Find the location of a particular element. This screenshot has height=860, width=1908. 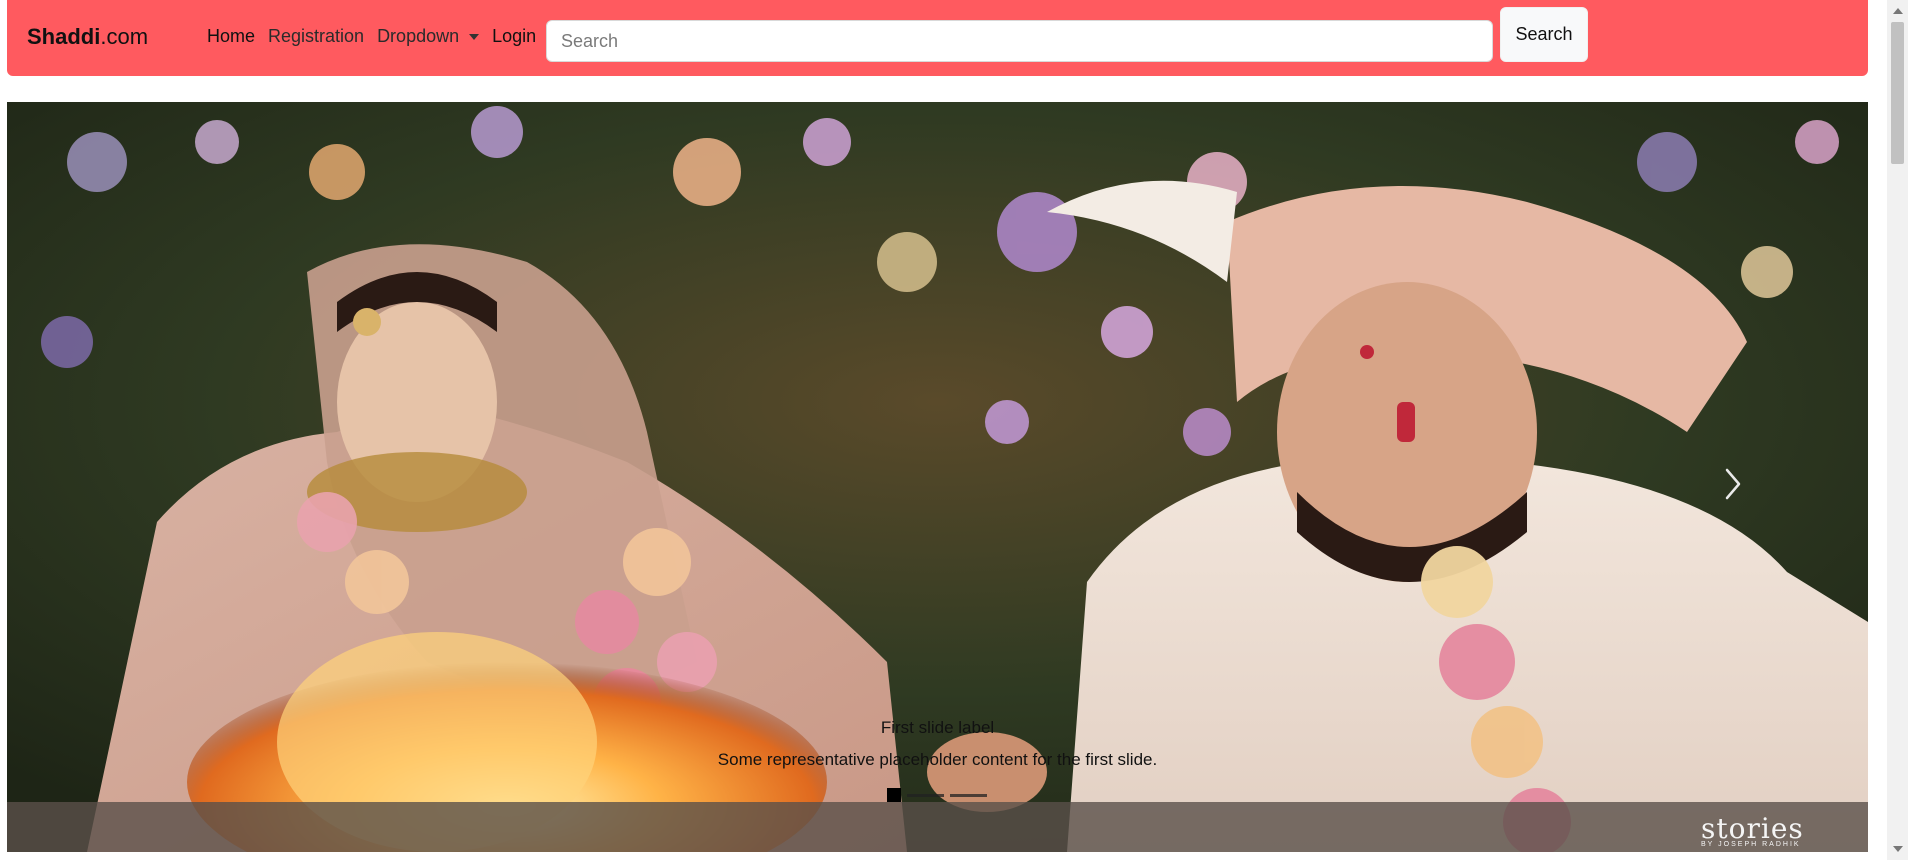

search-input is located at coordinates (1019, 41).